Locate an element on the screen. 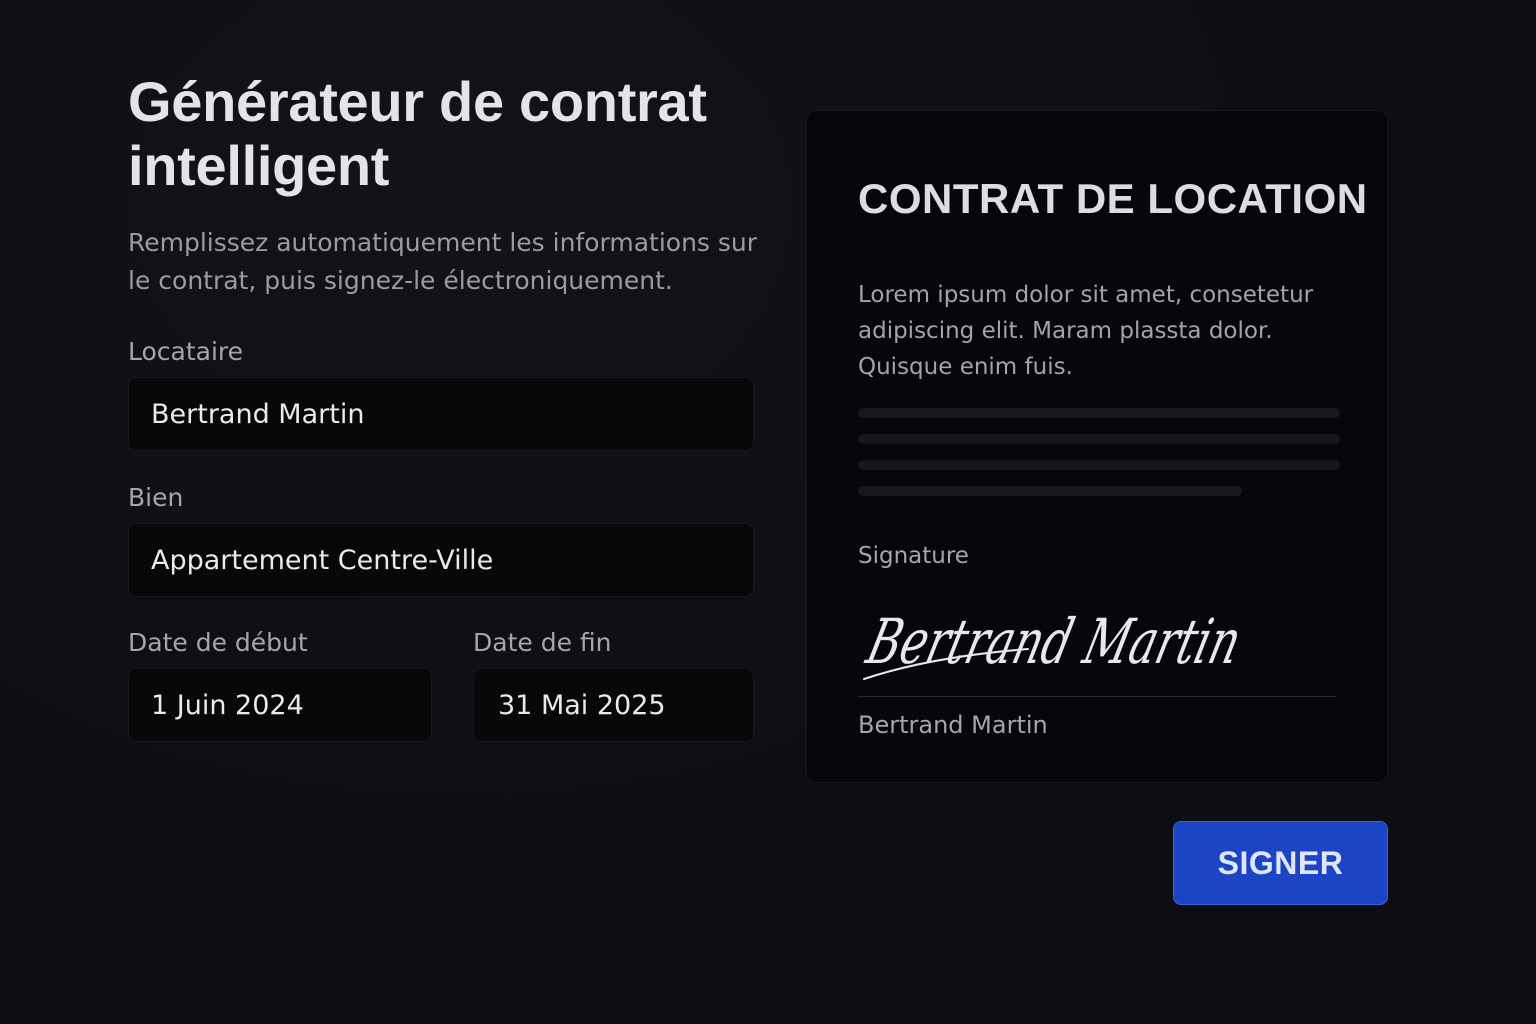 This screenshot has height=1024, width=1536. handwritten-signature: Bertrand Martin is located at coordinates (1054, 643).